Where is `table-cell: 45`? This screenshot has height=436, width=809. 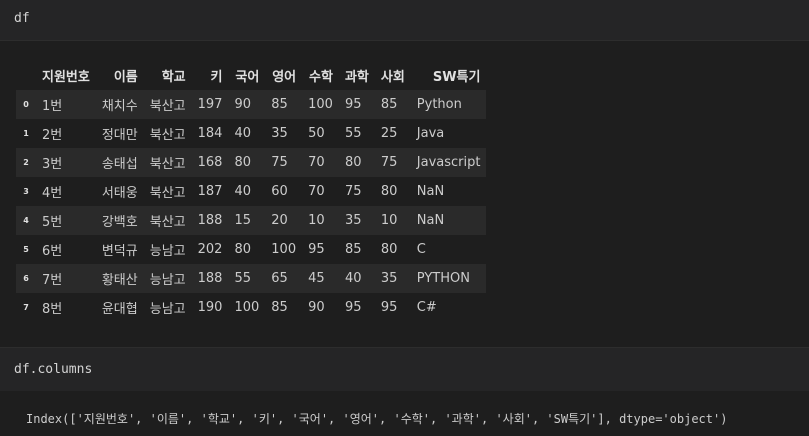
table-cell: 45 is located at coordinates (316, 278).